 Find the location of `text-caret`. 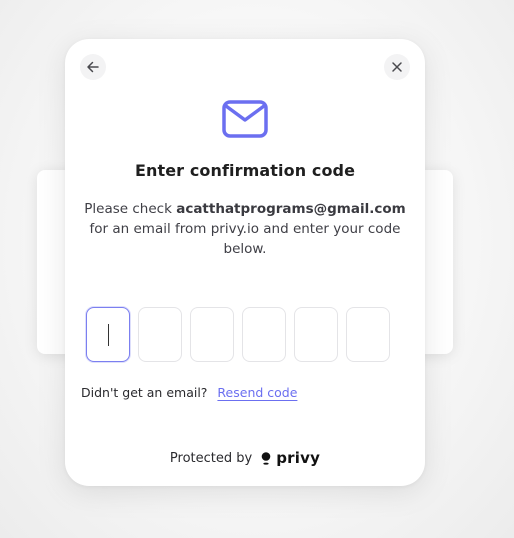

text-caret is located at coordinates (108, 334).